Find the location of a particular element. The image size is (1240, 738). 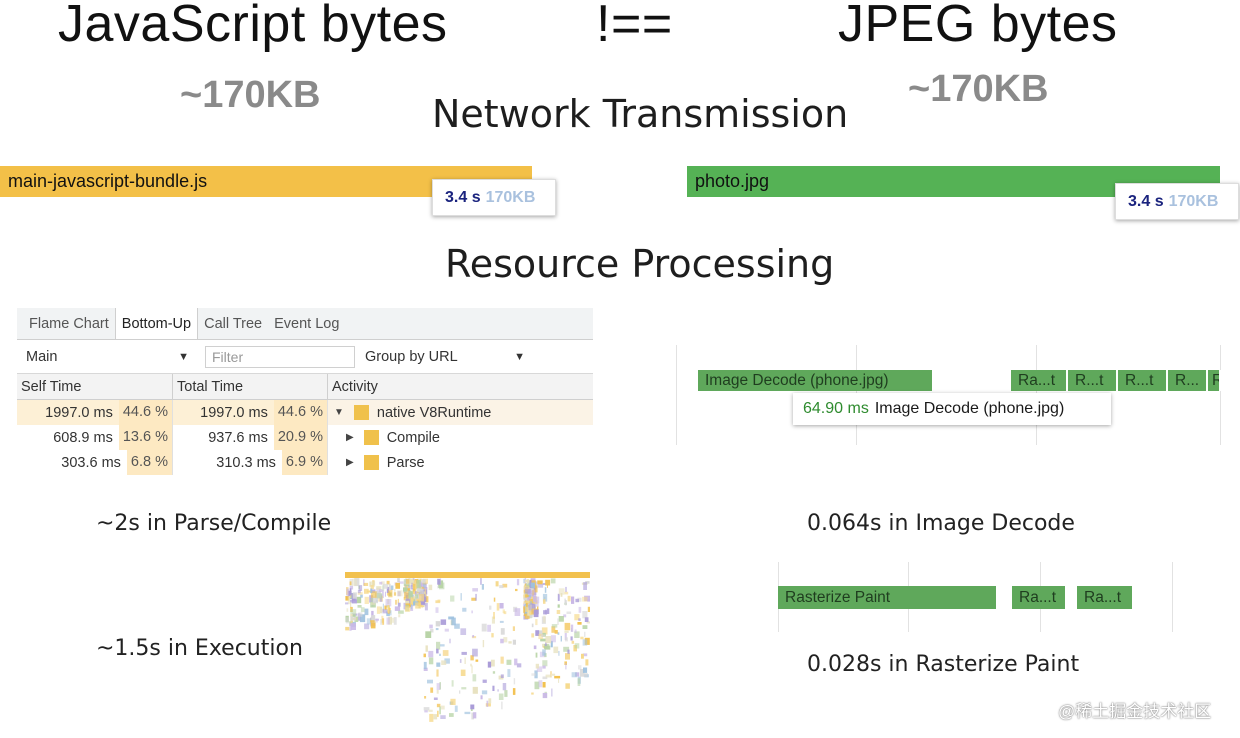

activity-cell: ▶ Parse is located at coordinates (460, 462).